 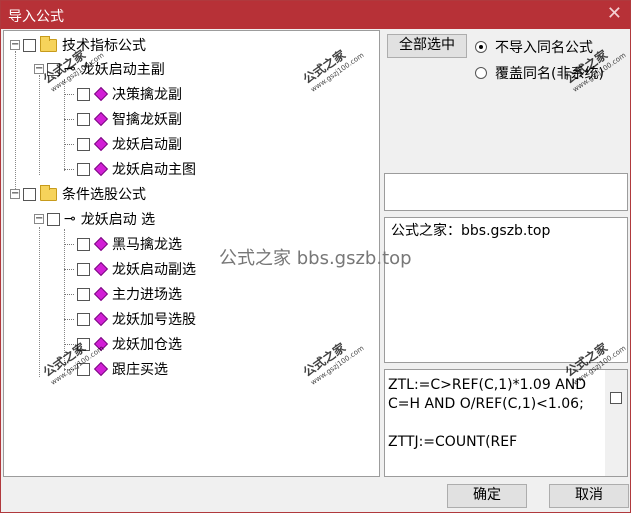 I want to click on radio-selected-icon, so click(x=481, y=47).